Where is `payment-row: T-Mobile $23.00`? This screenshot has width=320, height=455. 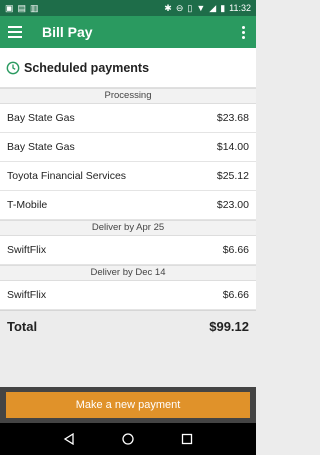
payment-row: T-Mobile $23.00 is located at coordinates (128, 205).